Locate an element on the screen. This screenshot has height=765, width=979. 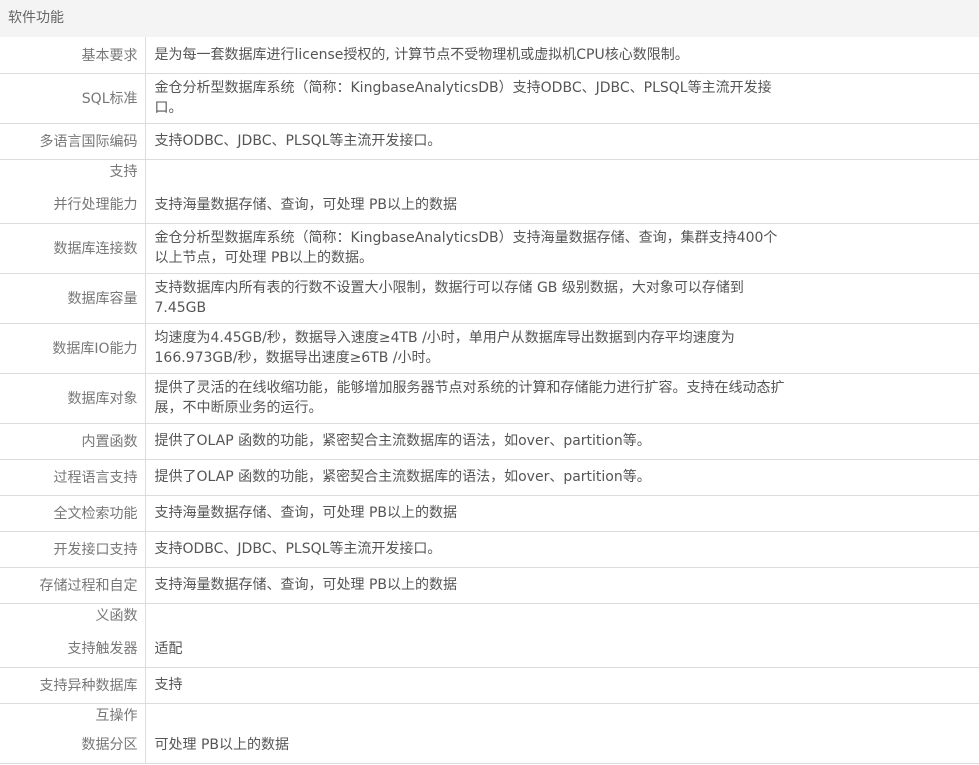
row-label-cell: 支持 并行处理能力 is located at coordinates (73, 191).